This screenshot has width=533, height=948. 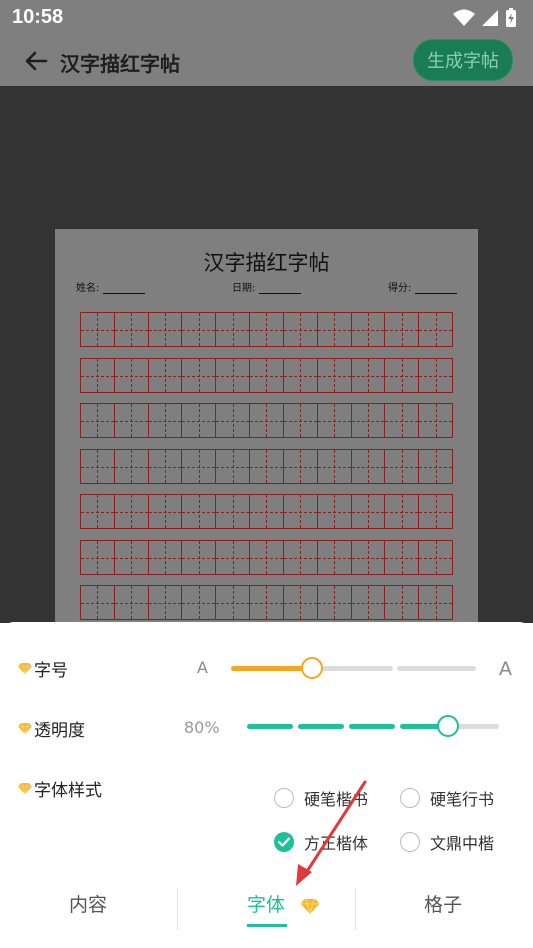 What do you see at coordinates (267, 286) in the screenshot?
I see `date-field: 日期:` at bounding box center [267, 286].